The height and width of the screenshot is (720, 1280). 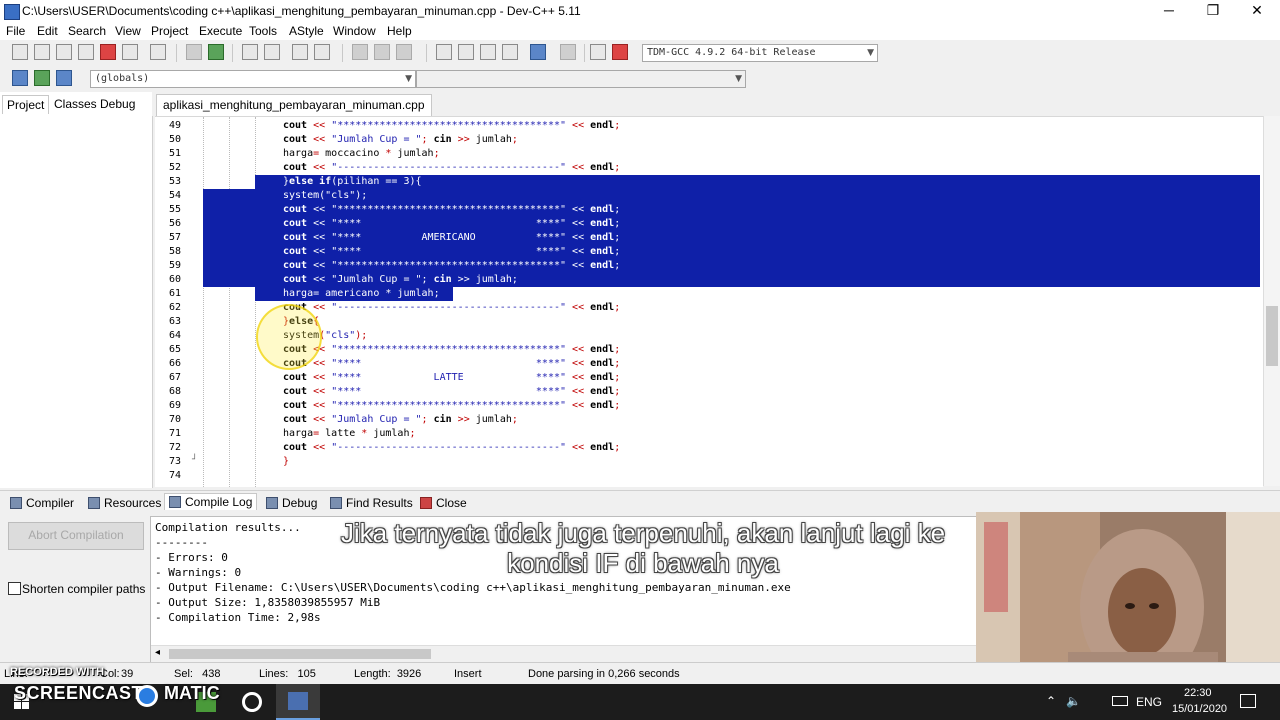 What do you see at coordinates (709, 294) in the screenshot?
I see `code-line: 61 harga= americano * jumlah;` at bounding box center [709, 294].